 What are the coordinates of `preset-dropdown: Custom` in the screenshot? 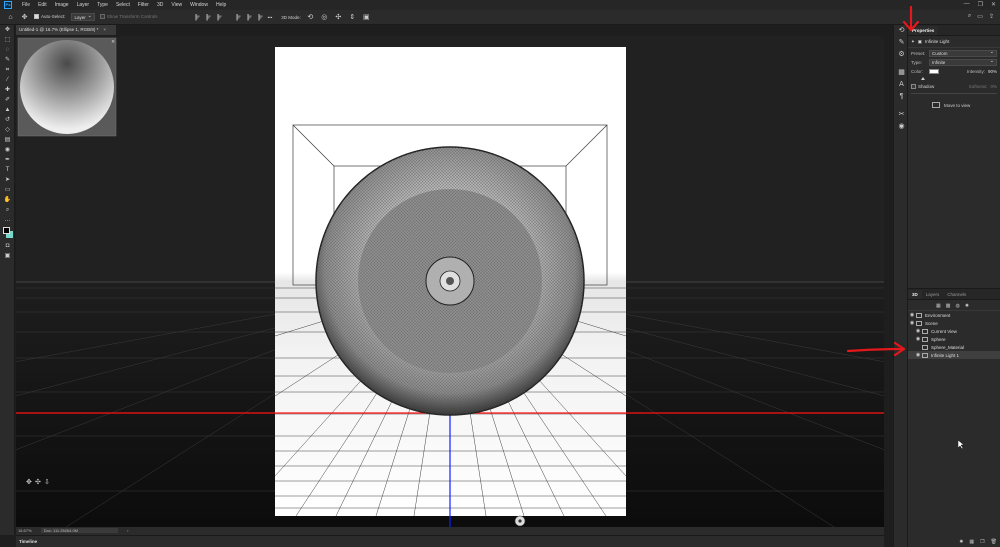 It's located at (963, 53).